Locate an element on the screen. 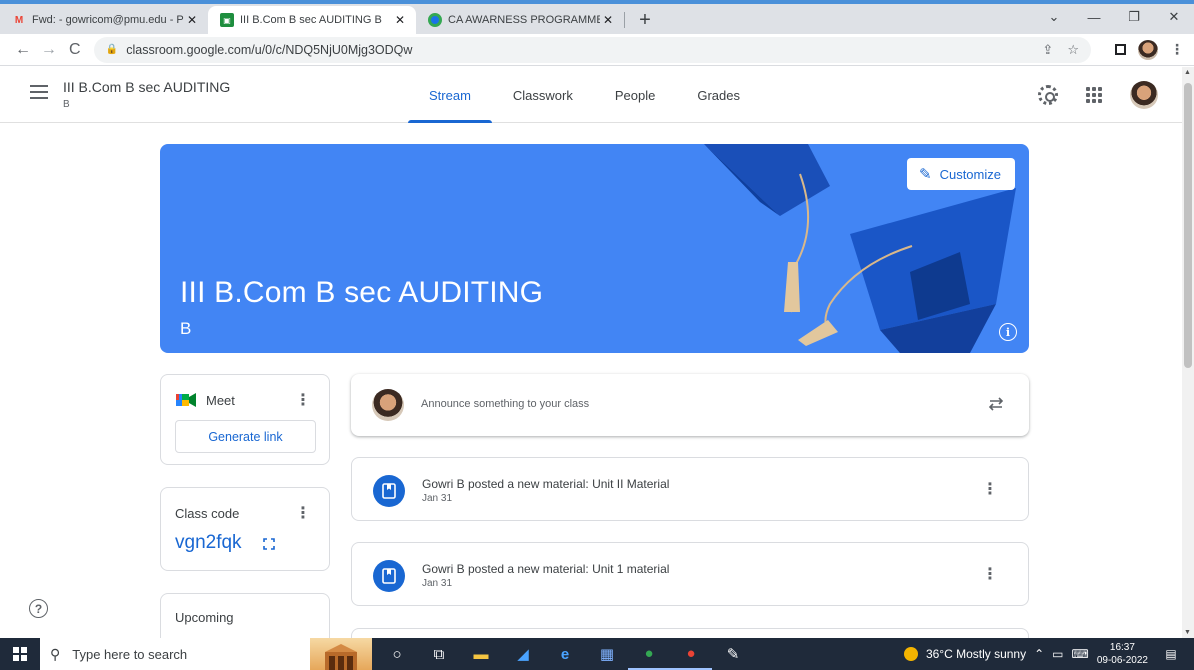 Image resolution: width=1194 pixels, height=670 pixels. tab-title: III B.Com B sec AUDITING B is located at coordinates (311, 20).